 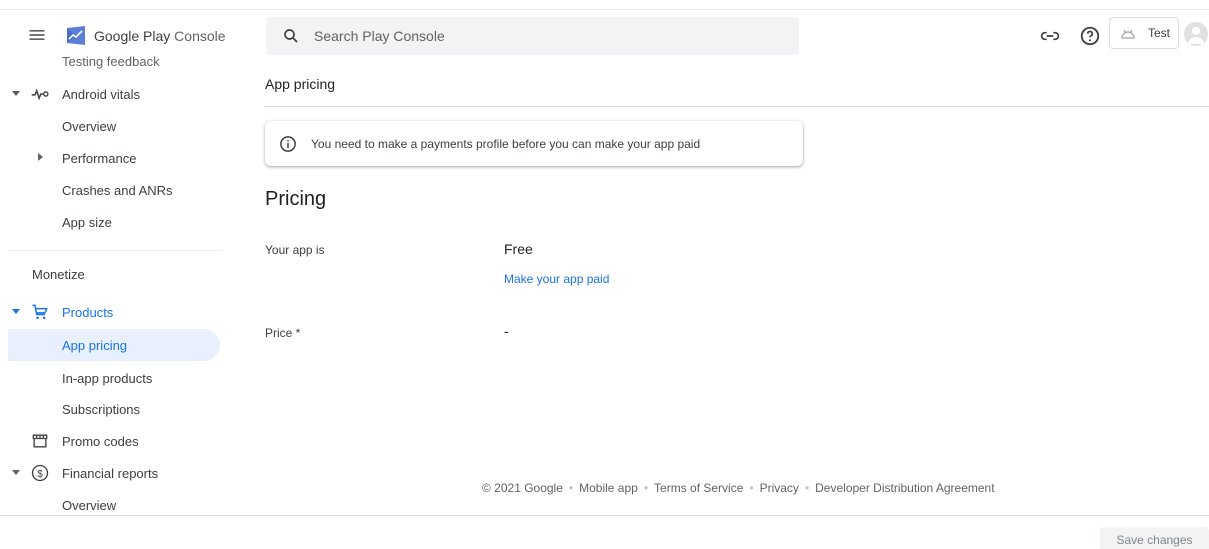 I want to click on sidebar-item-app-size: App size, so click(x=110, y=222).